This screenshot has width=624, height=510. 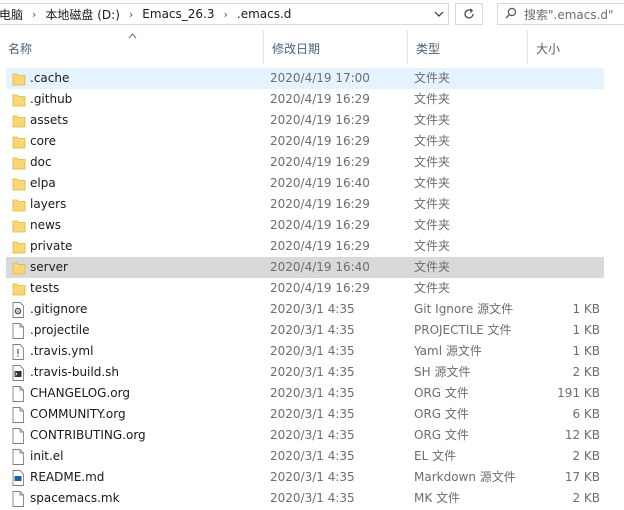 What do you see at coordinates (320, 267) in the screenshot?
I see `file-date: 2020/4/19 16:40` at bounding box center [320, 267].